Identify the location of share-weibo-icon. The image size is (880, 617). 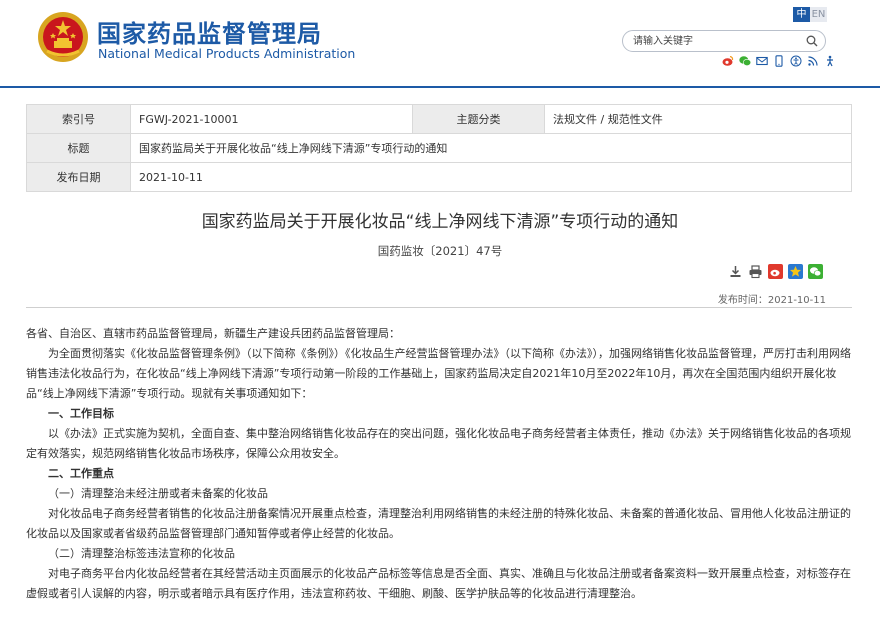
(775, 271).